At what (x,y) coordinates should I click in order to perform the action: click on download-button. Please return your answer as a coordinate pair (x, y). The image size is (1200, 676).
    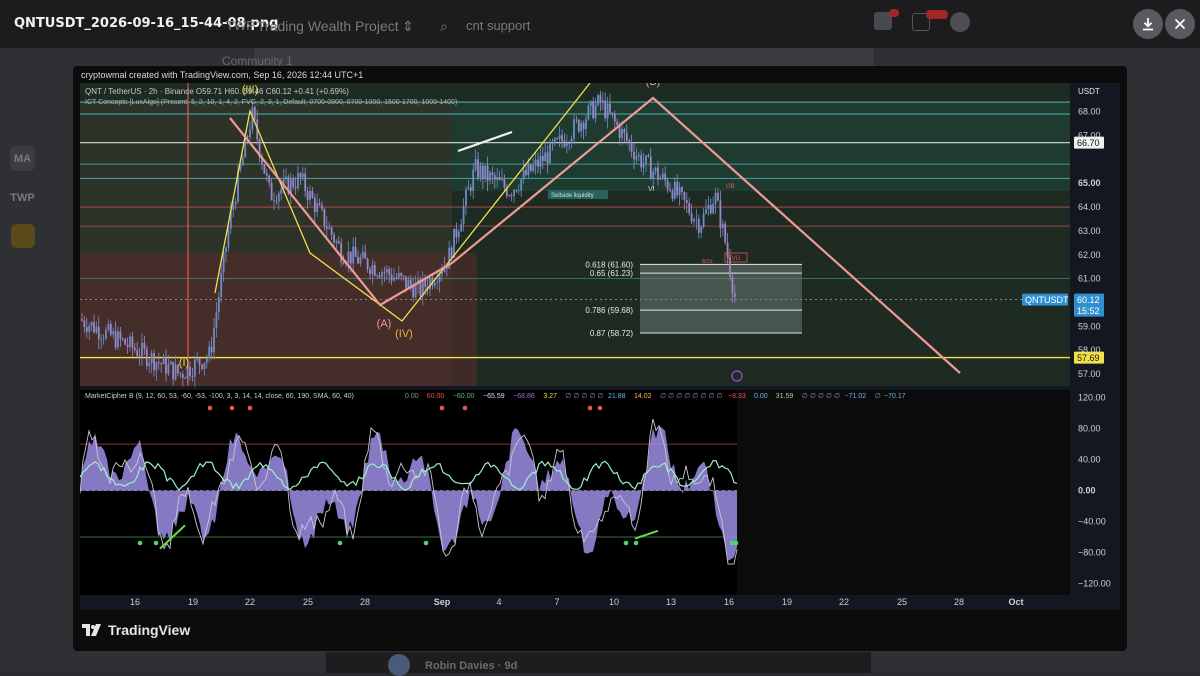
    Looking at the image, I should click on (1148, 24).